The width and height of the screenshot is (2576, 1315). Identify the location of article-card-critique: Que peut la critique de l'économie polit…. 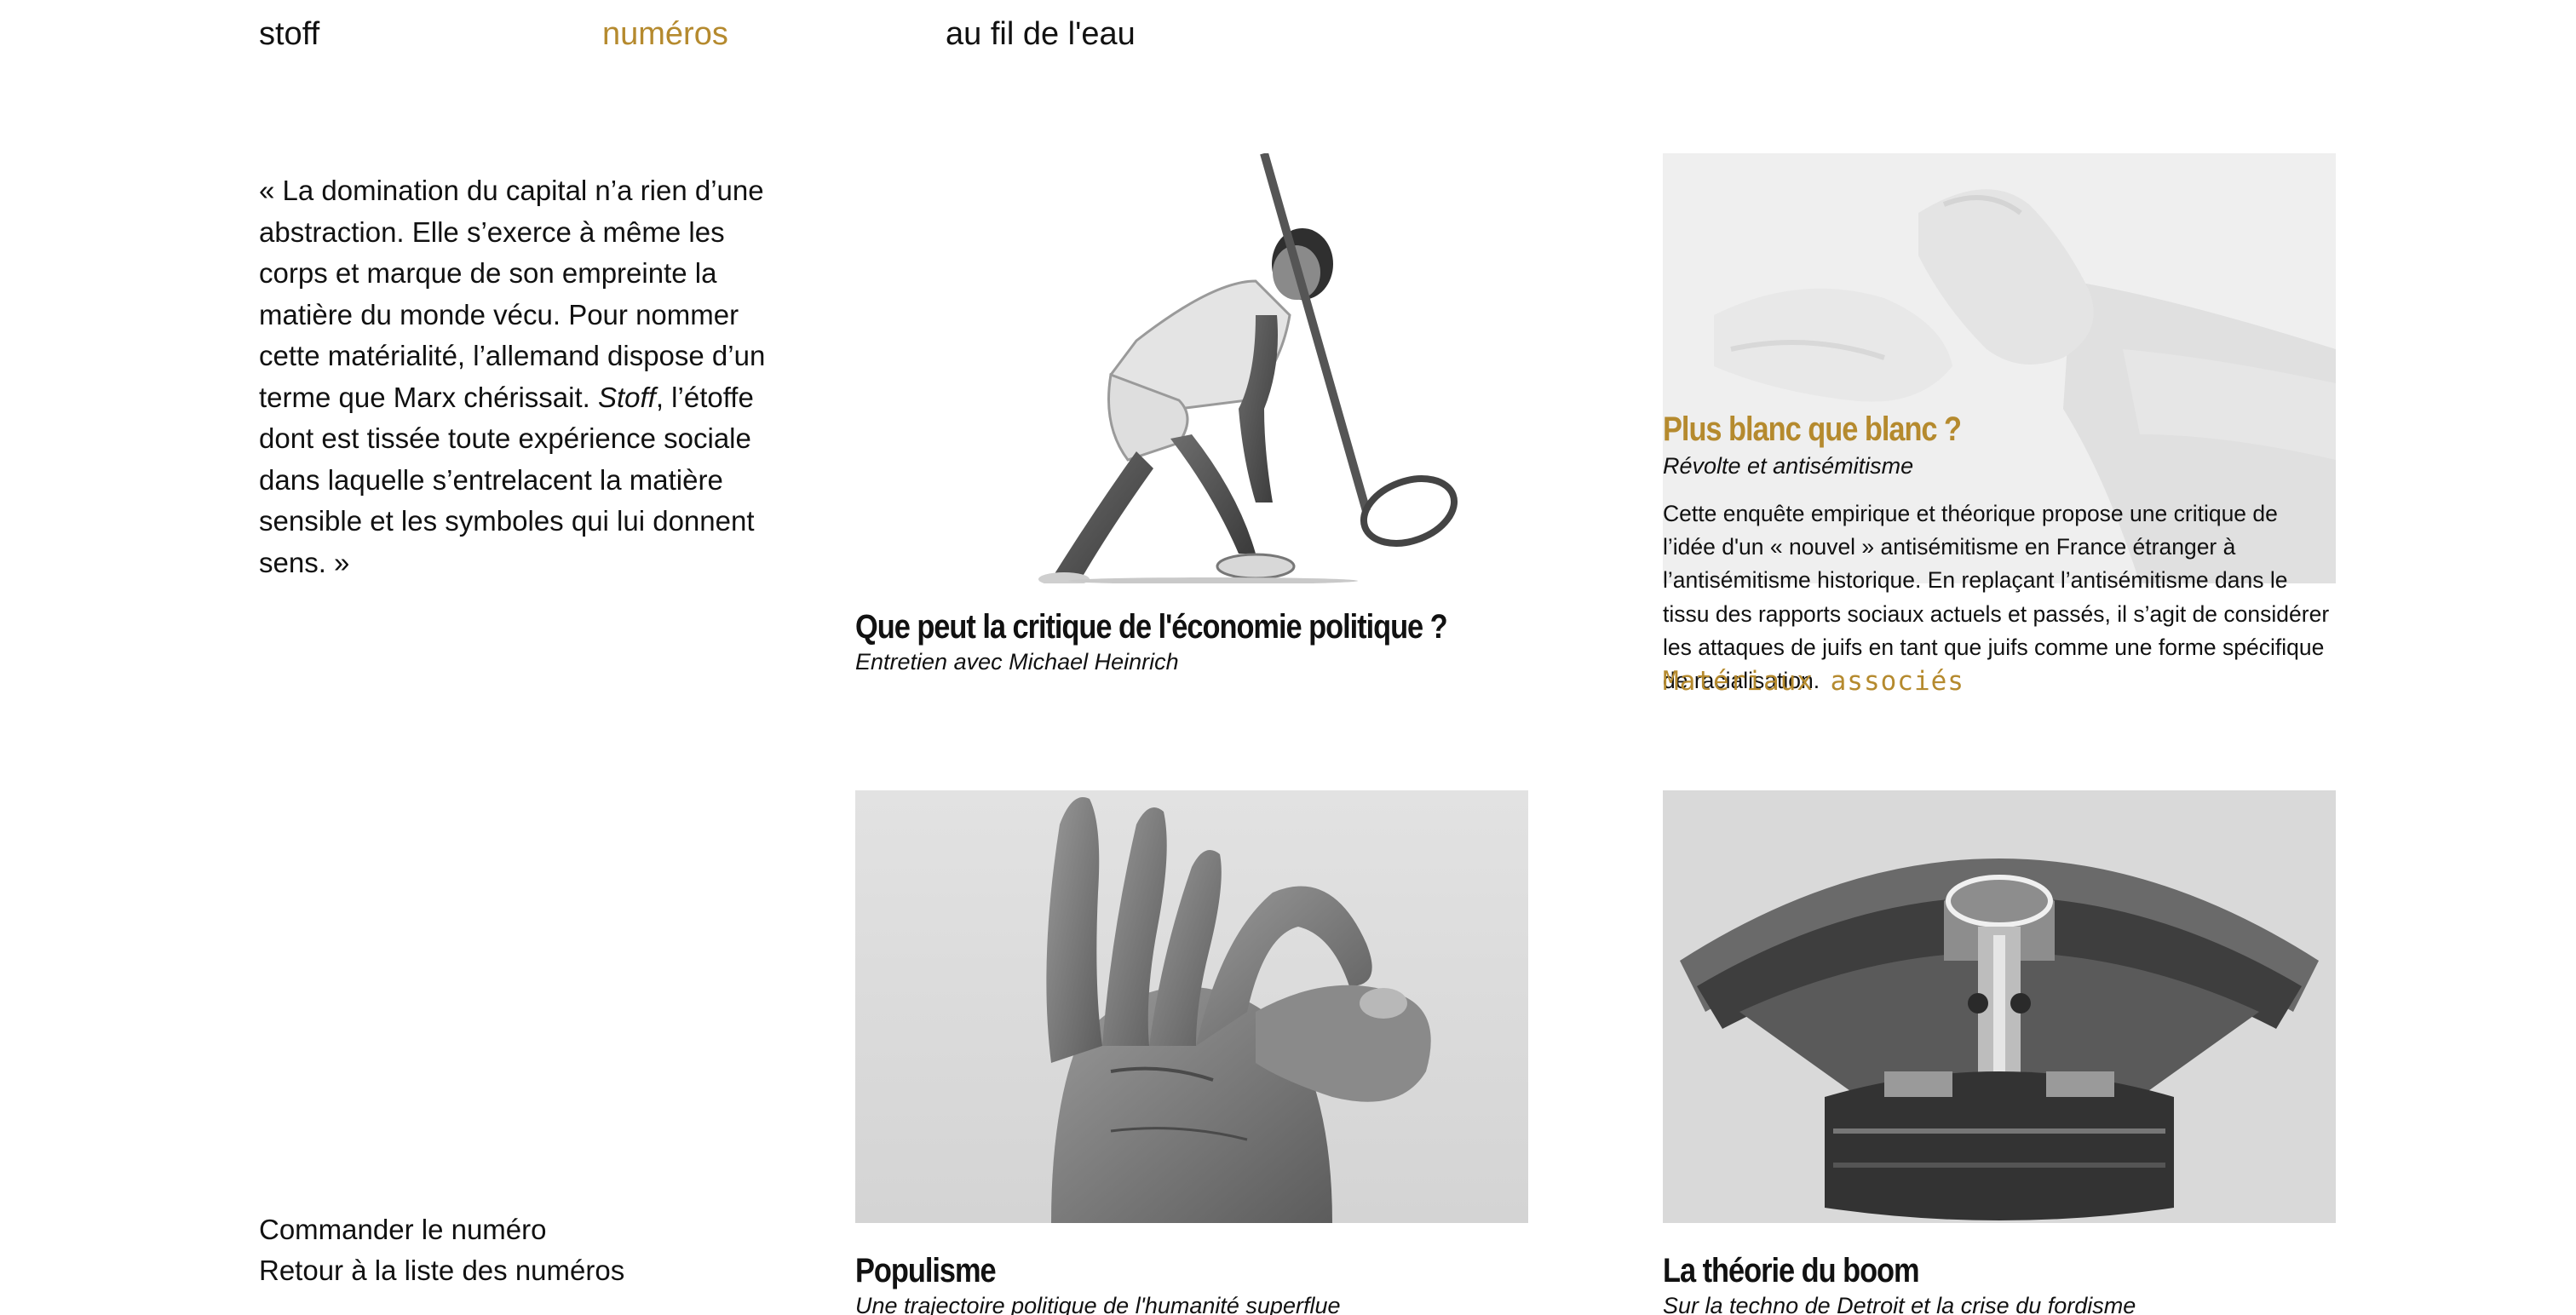
(1192, 425).